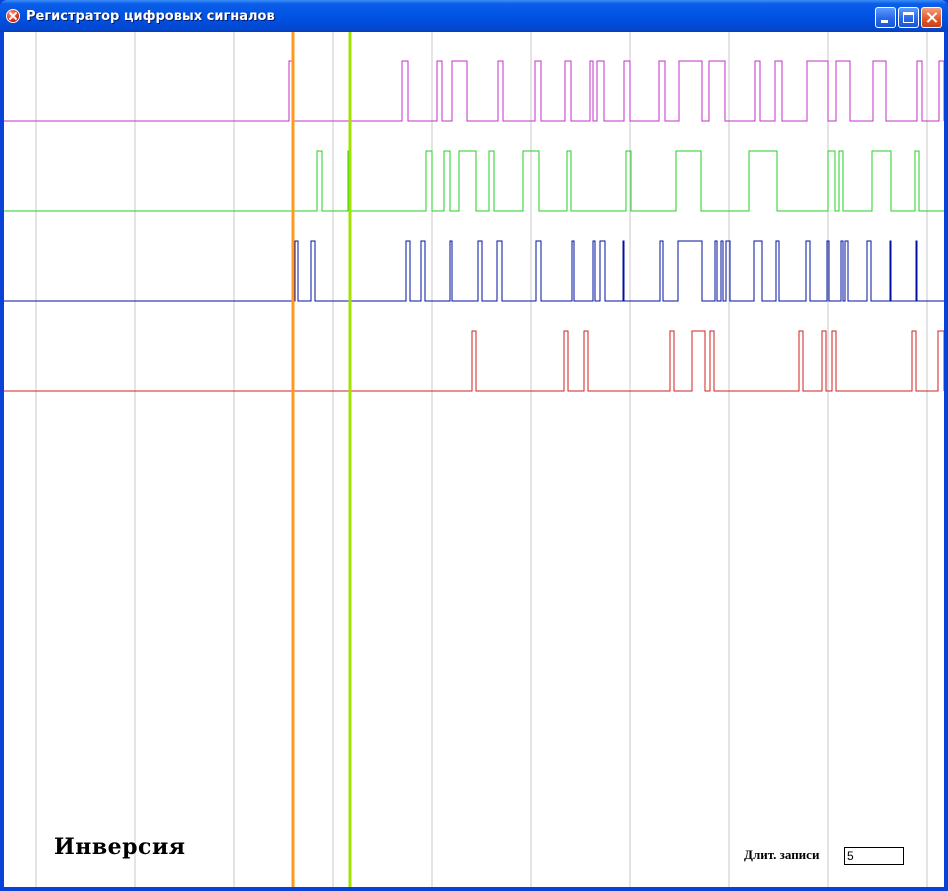  Describe the element at coordinates (908, 17) in the screenshot. I see `maximize-button` at that location.